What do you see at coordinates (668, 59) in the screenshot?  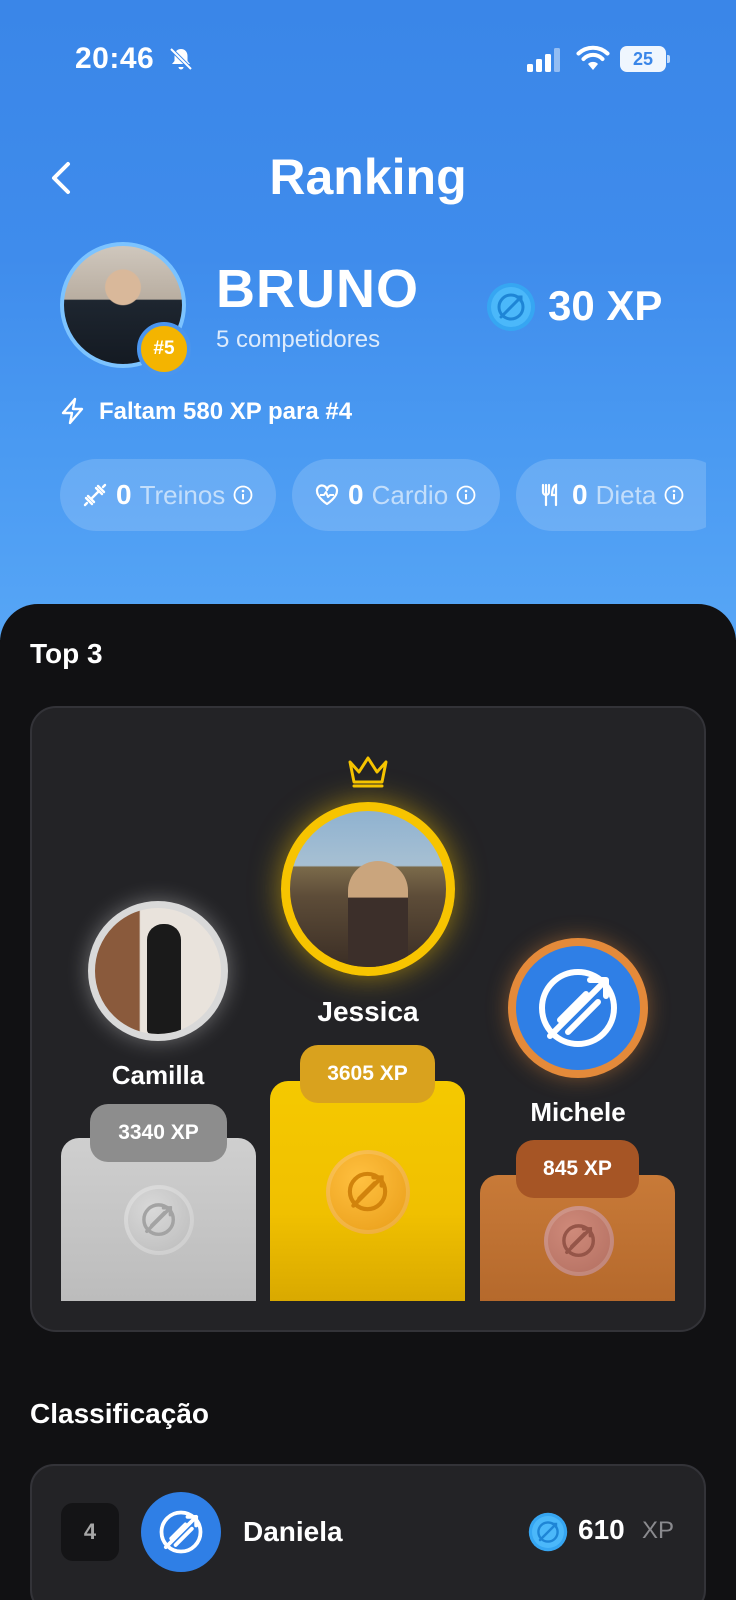 I see `battery-tip` at bounding box center [668, 59].